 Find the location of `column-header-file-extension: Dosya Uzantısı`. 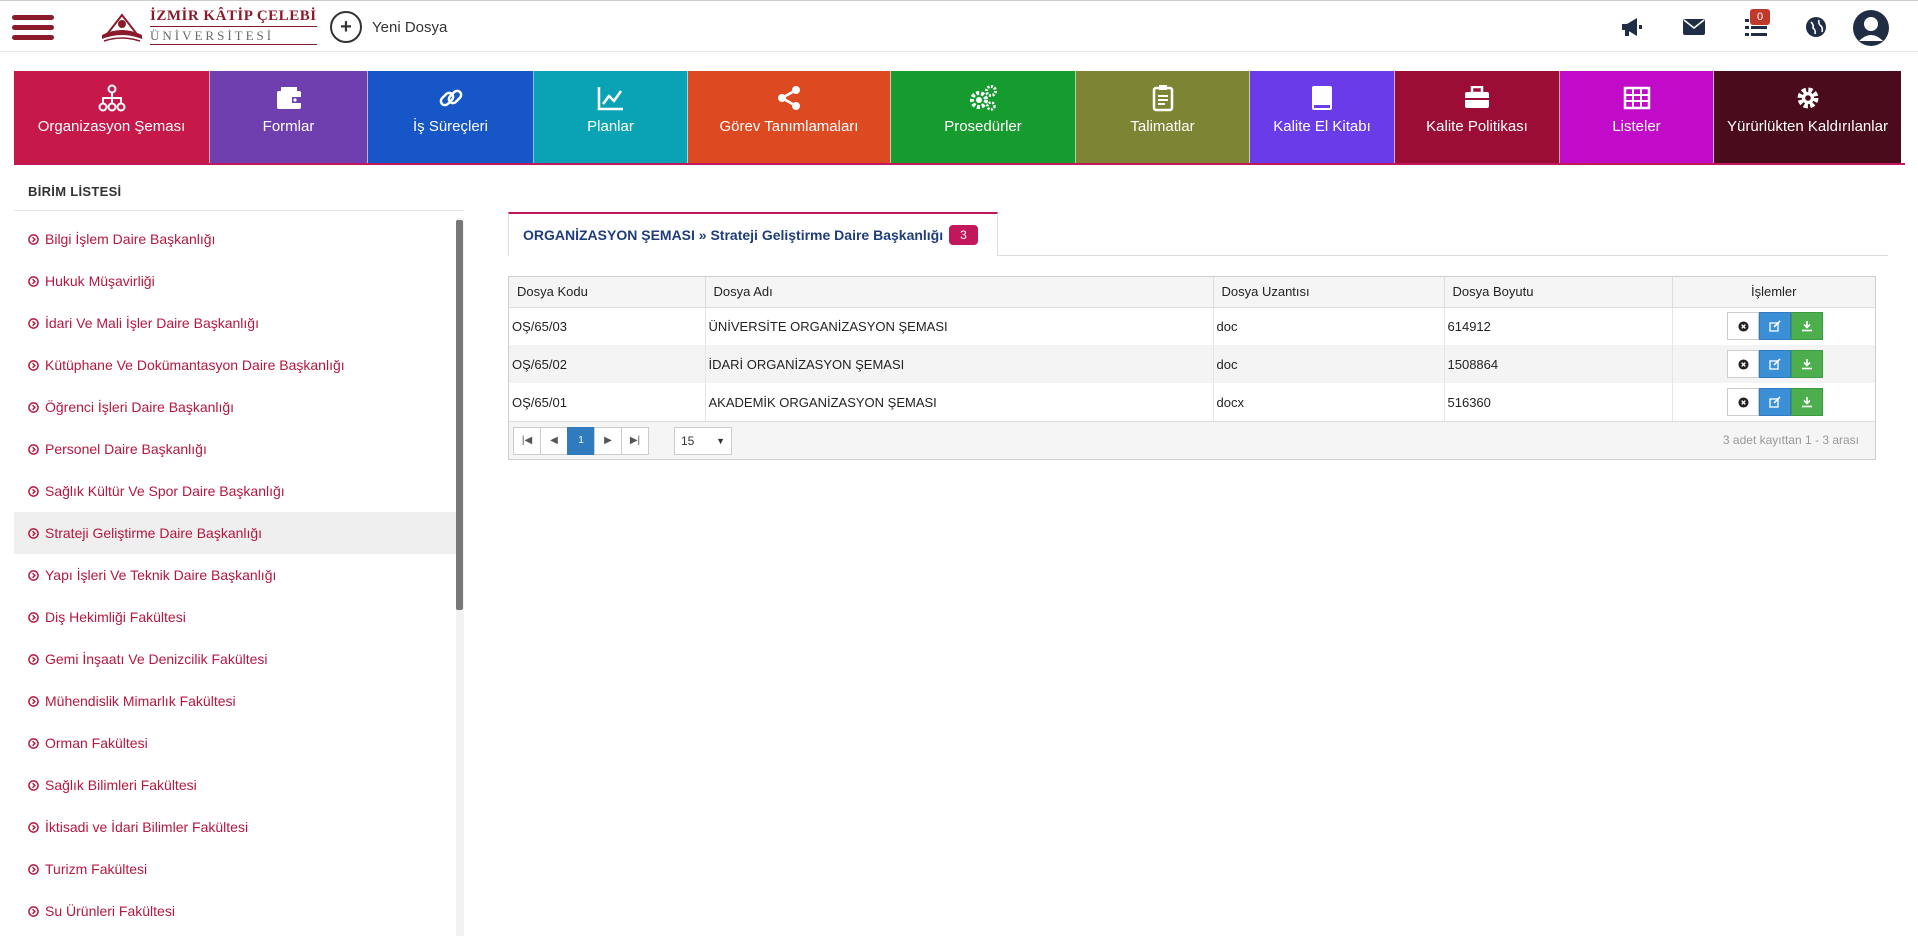

column-header-file-extension: Dosya Uzantısı is located at coordinates (1329, 292).